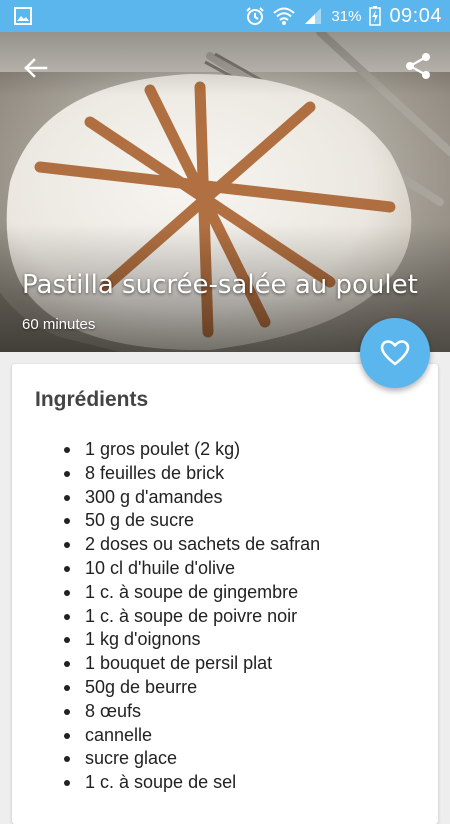  What do you see at coordinates (177, 640) in the screenshot?
I see `ingredient-item: 1 kg d'oignons` at bounding box center [177, 640].